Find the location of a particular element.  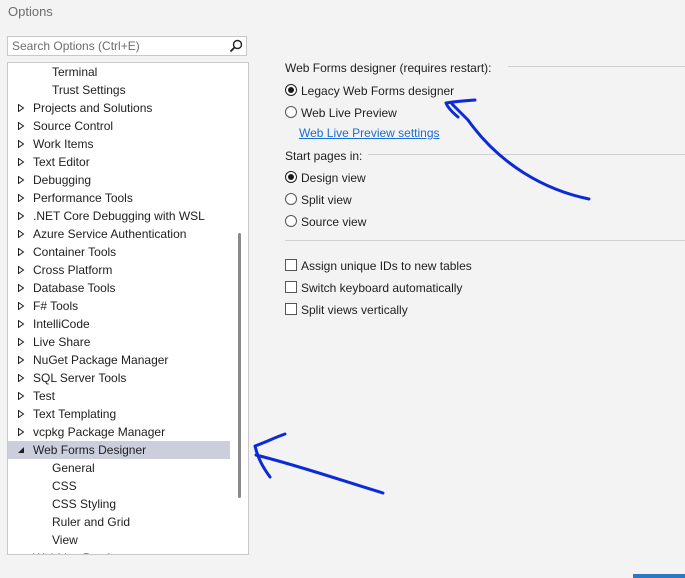

tree-item: CSS Styling is located at coordinates (119, 504).